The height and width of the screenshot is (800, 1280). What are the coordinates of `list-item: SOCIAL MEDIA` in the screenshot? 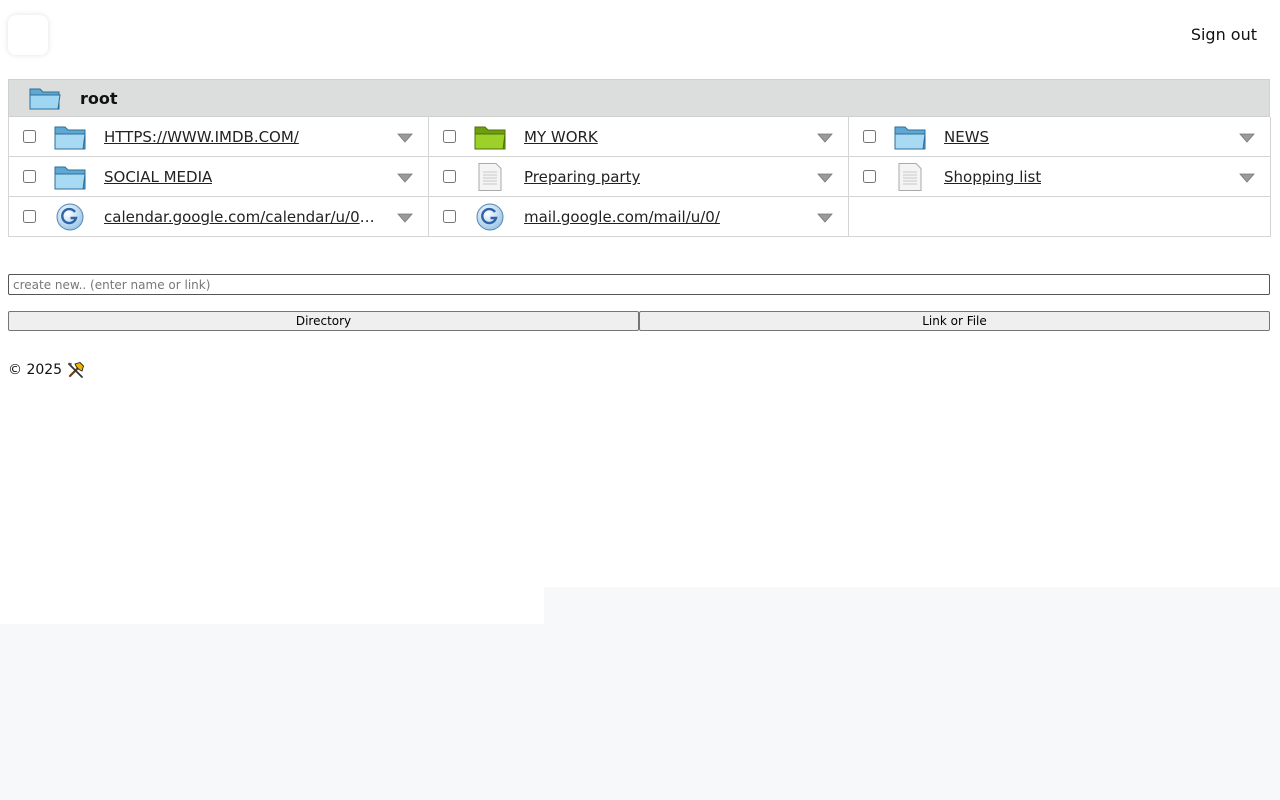 It's located at (219, 177).